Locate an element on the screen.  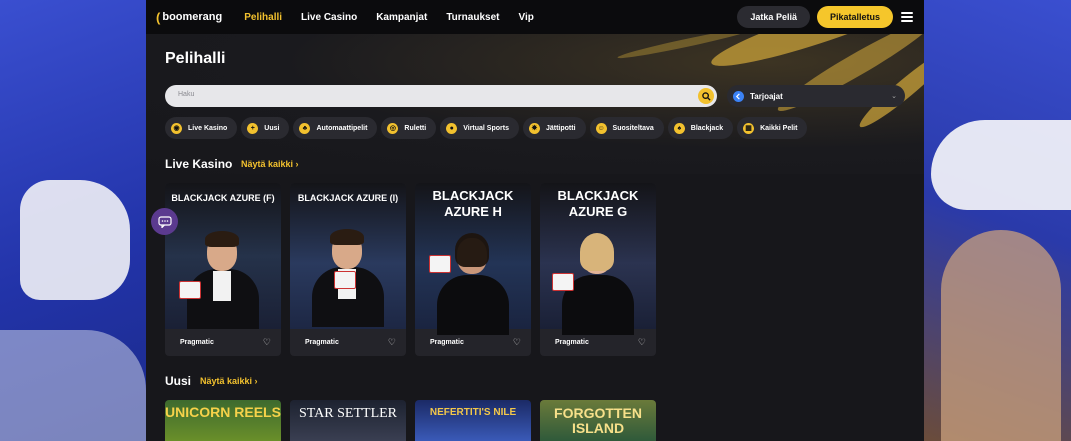
chip-automaattipelit: ♣ Automaattipelit is located at coordinates (335, 128).